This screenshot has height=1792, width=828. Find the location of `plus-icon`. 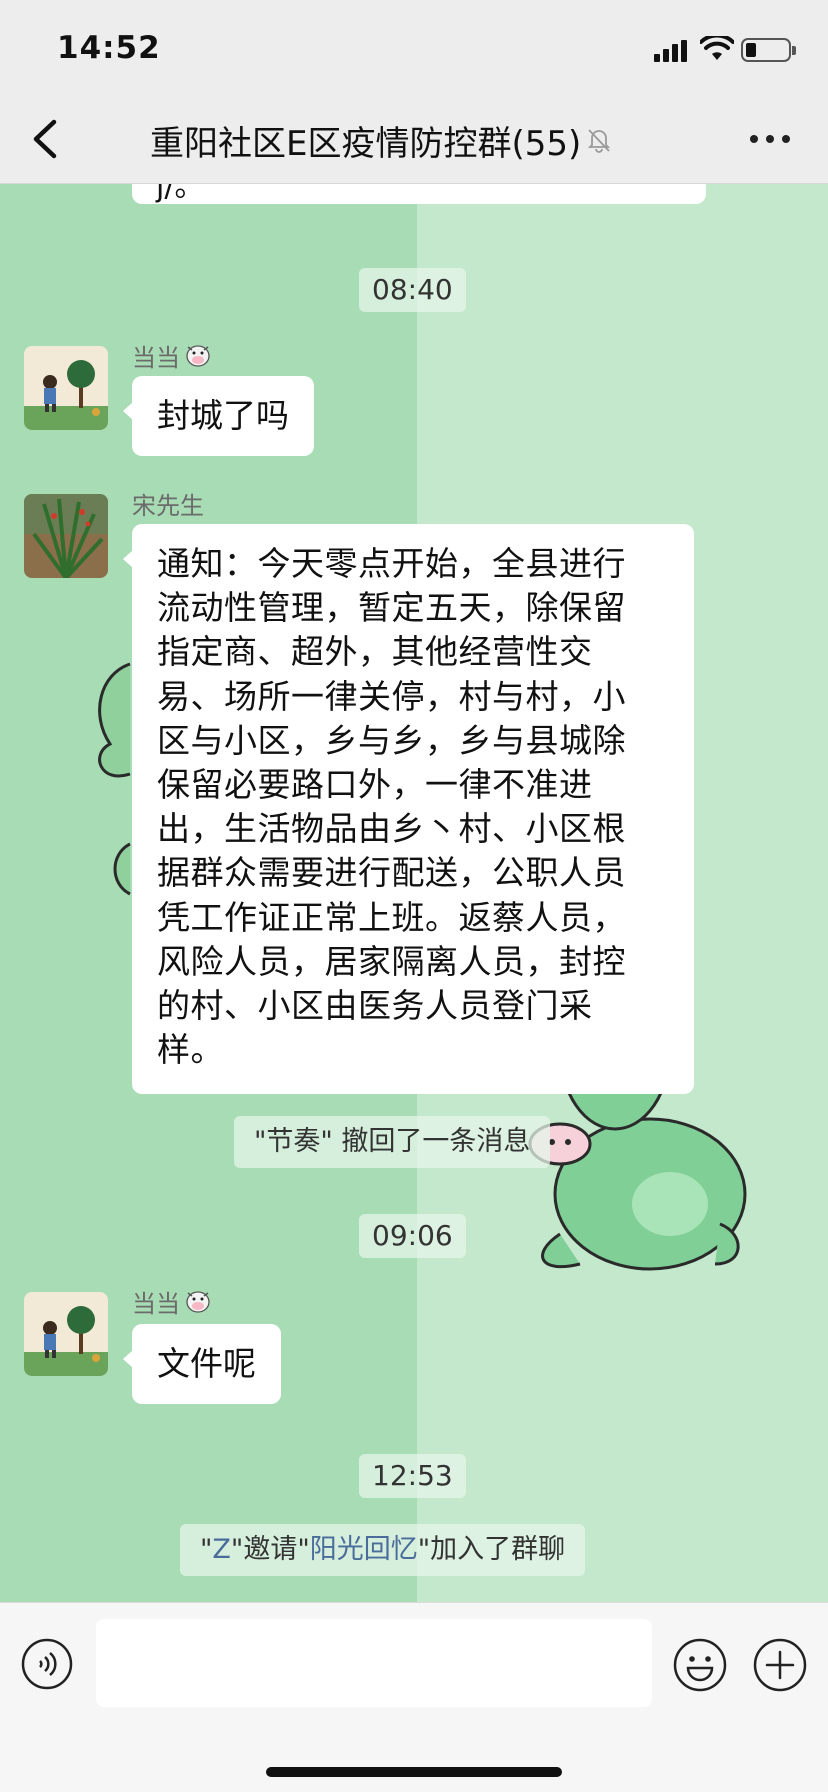

plus-icon is located at coordinates (780, 1665).